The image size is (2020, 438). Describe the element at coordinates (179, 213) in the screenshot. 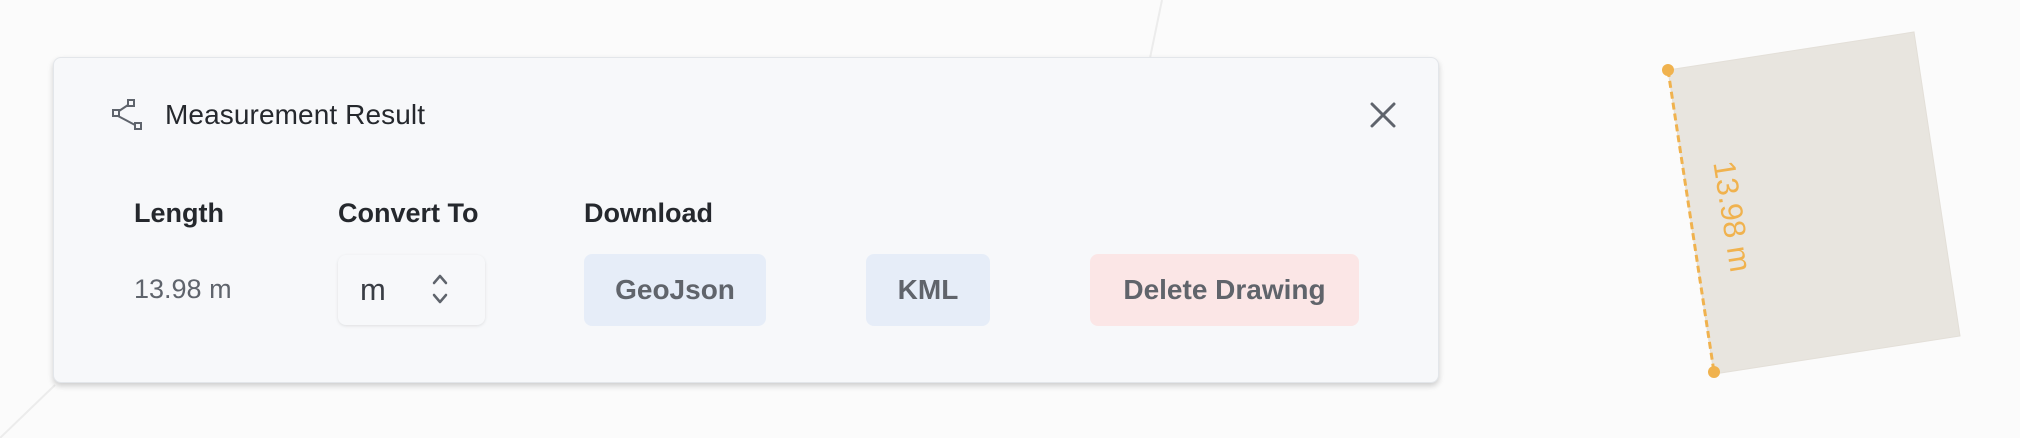

I see `length-header: Length` at that location.